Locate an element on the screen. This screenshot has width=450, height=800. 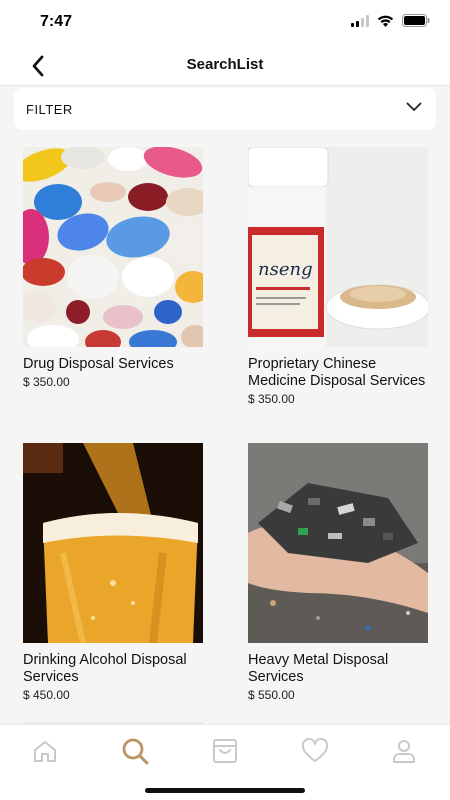
product-card: Heavy Metal Disposal Services $ 550.00 is located at coordinates (338, 572).